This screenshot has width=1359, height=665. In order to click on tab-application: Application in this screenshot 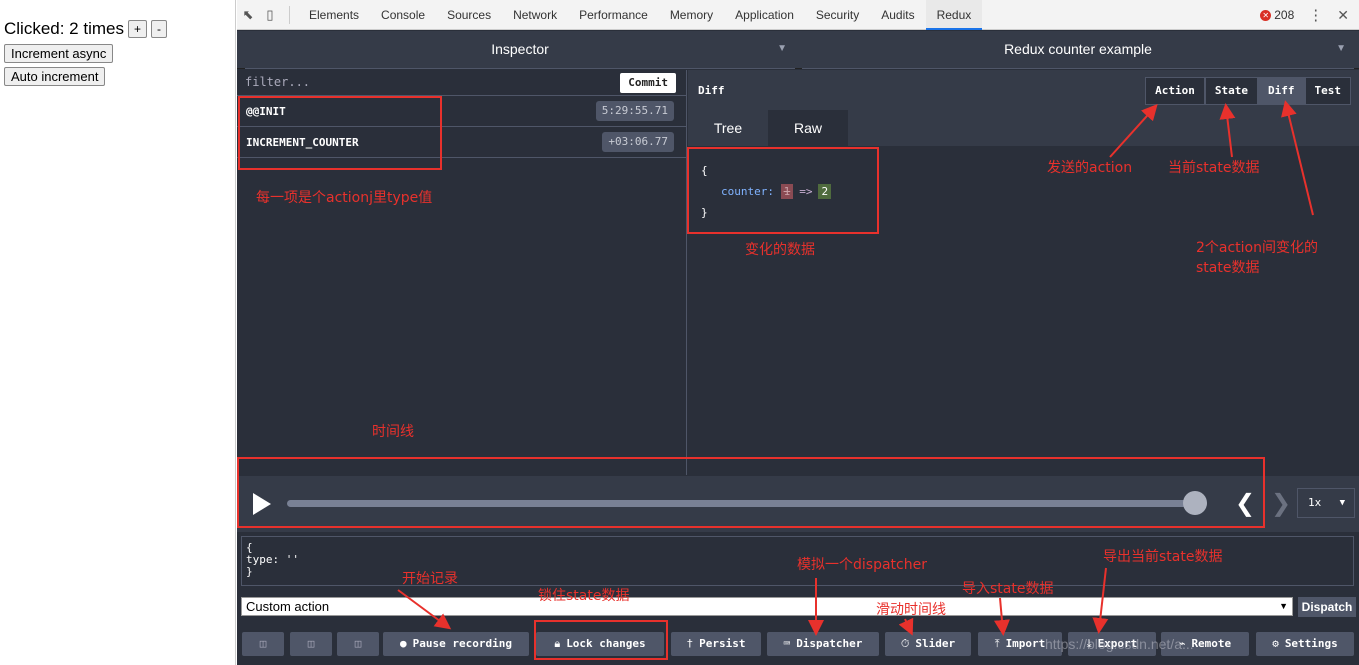, I will do `click(764, 15)`.